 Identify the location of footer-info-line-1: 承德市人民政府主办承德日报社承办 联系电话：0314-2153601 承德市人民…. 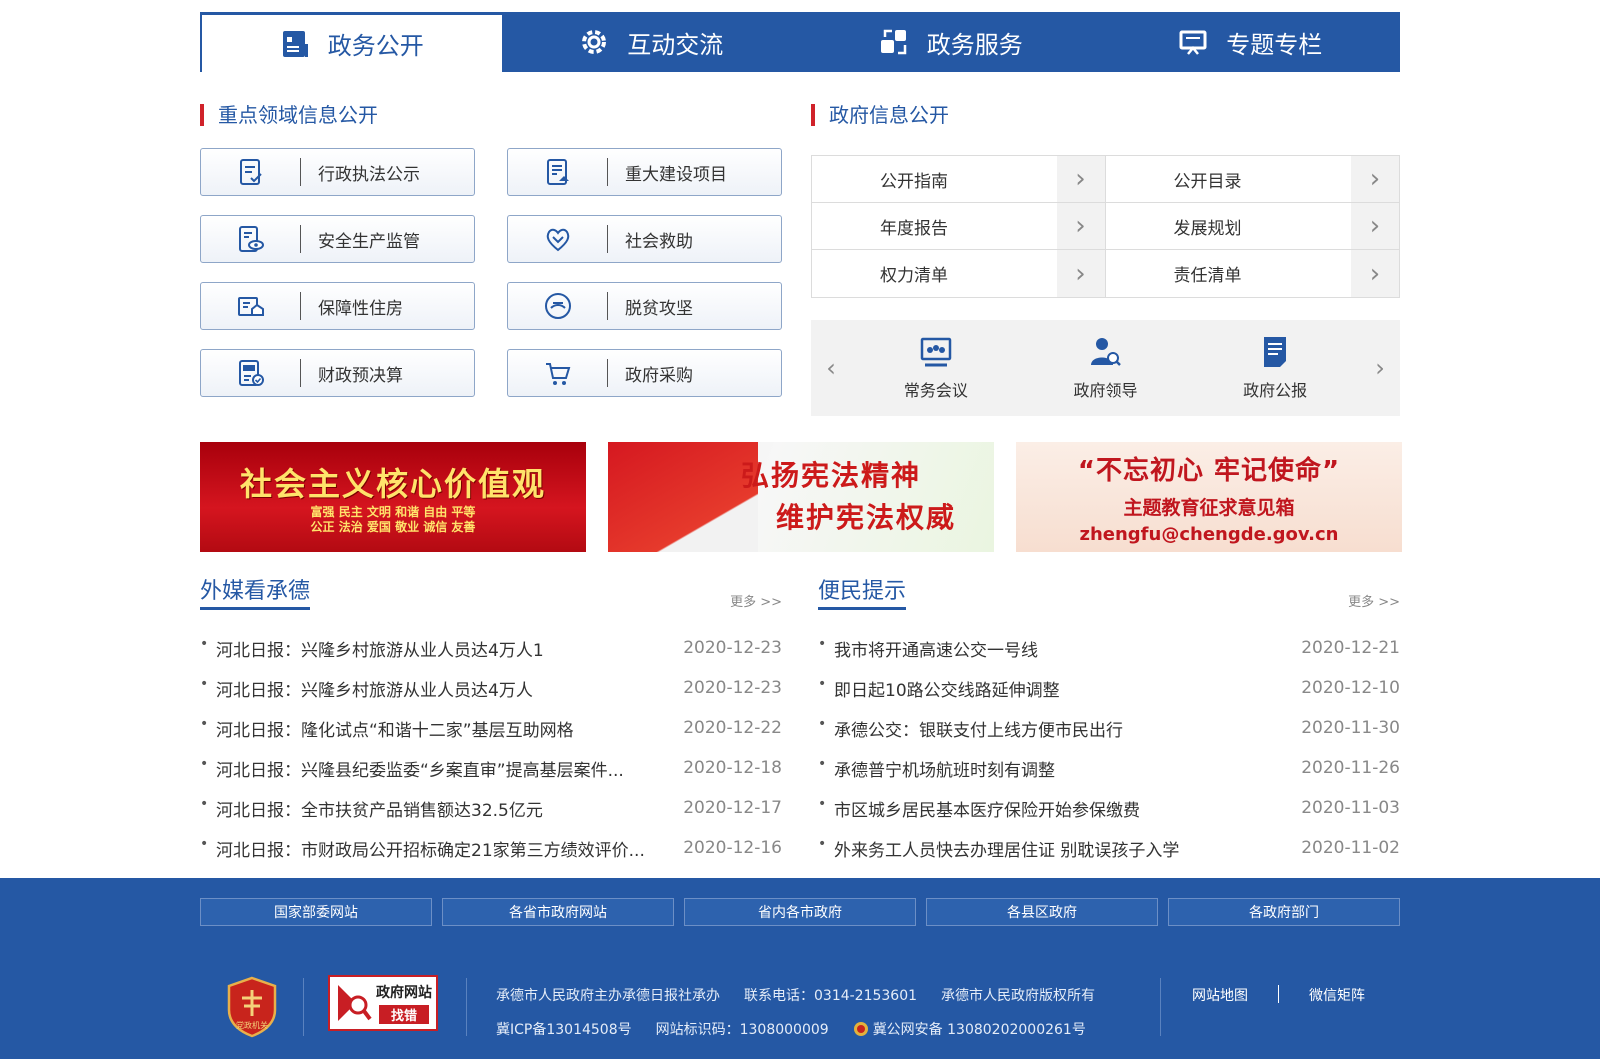
(796, 996).